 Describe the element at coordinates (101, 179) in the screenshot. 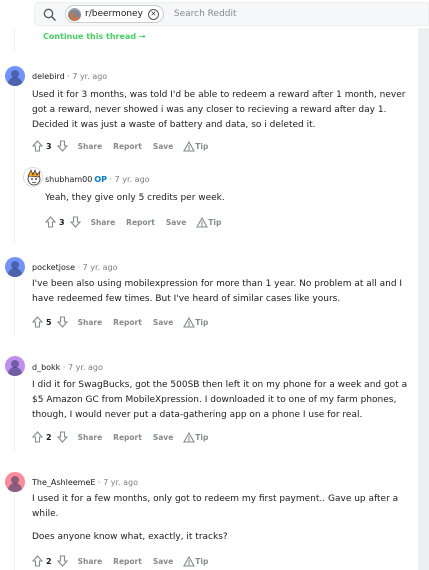

I see `op-badge: OP` at that location.